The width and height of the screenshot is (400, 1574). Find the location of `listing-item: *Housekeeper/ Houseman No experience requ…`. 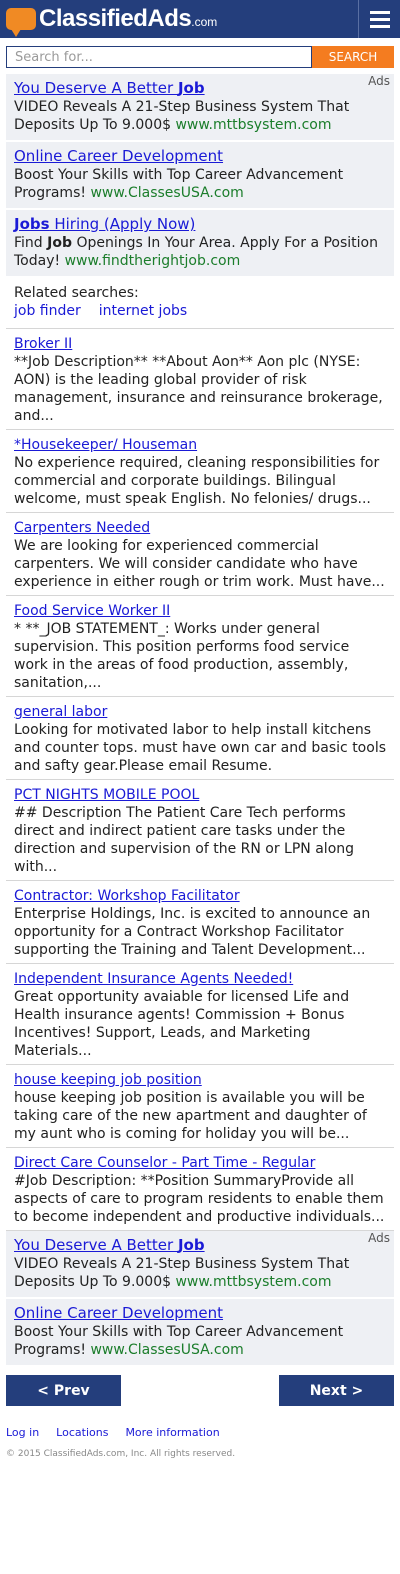

listing-item: *Housekeeper/ Houseman No experience requ… is located at coordinates (200, 471).